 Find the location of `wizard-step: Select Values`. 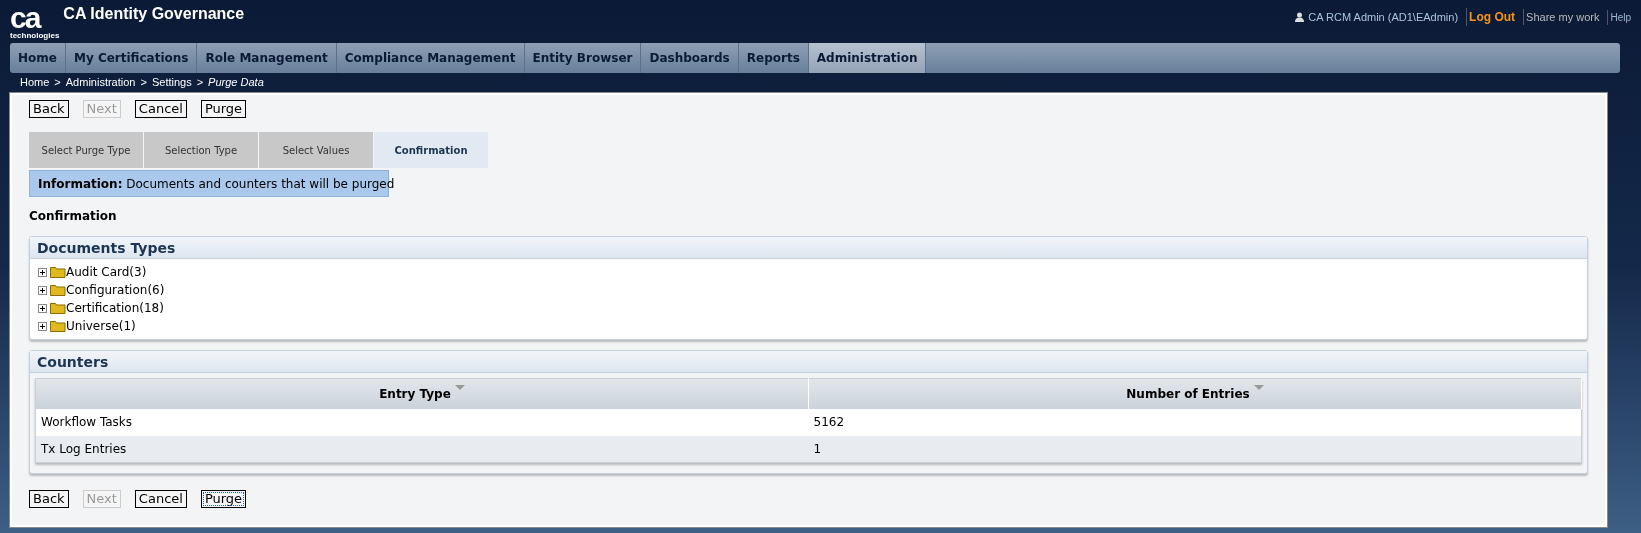

wizard-step: Select Values is located at coordinates (316, 150).